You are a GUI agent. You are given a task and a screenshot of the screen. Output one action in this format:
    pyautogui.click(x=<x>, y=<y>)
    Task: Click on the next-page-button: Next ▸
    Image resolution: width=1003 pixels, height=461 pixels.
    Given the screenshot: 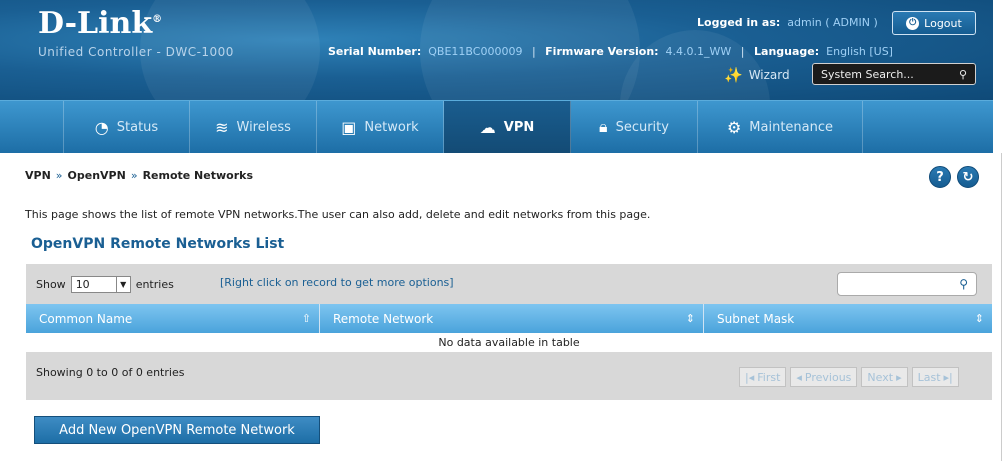 What is the action you would take?
    pyautogui.click(x=884, y=377)
    